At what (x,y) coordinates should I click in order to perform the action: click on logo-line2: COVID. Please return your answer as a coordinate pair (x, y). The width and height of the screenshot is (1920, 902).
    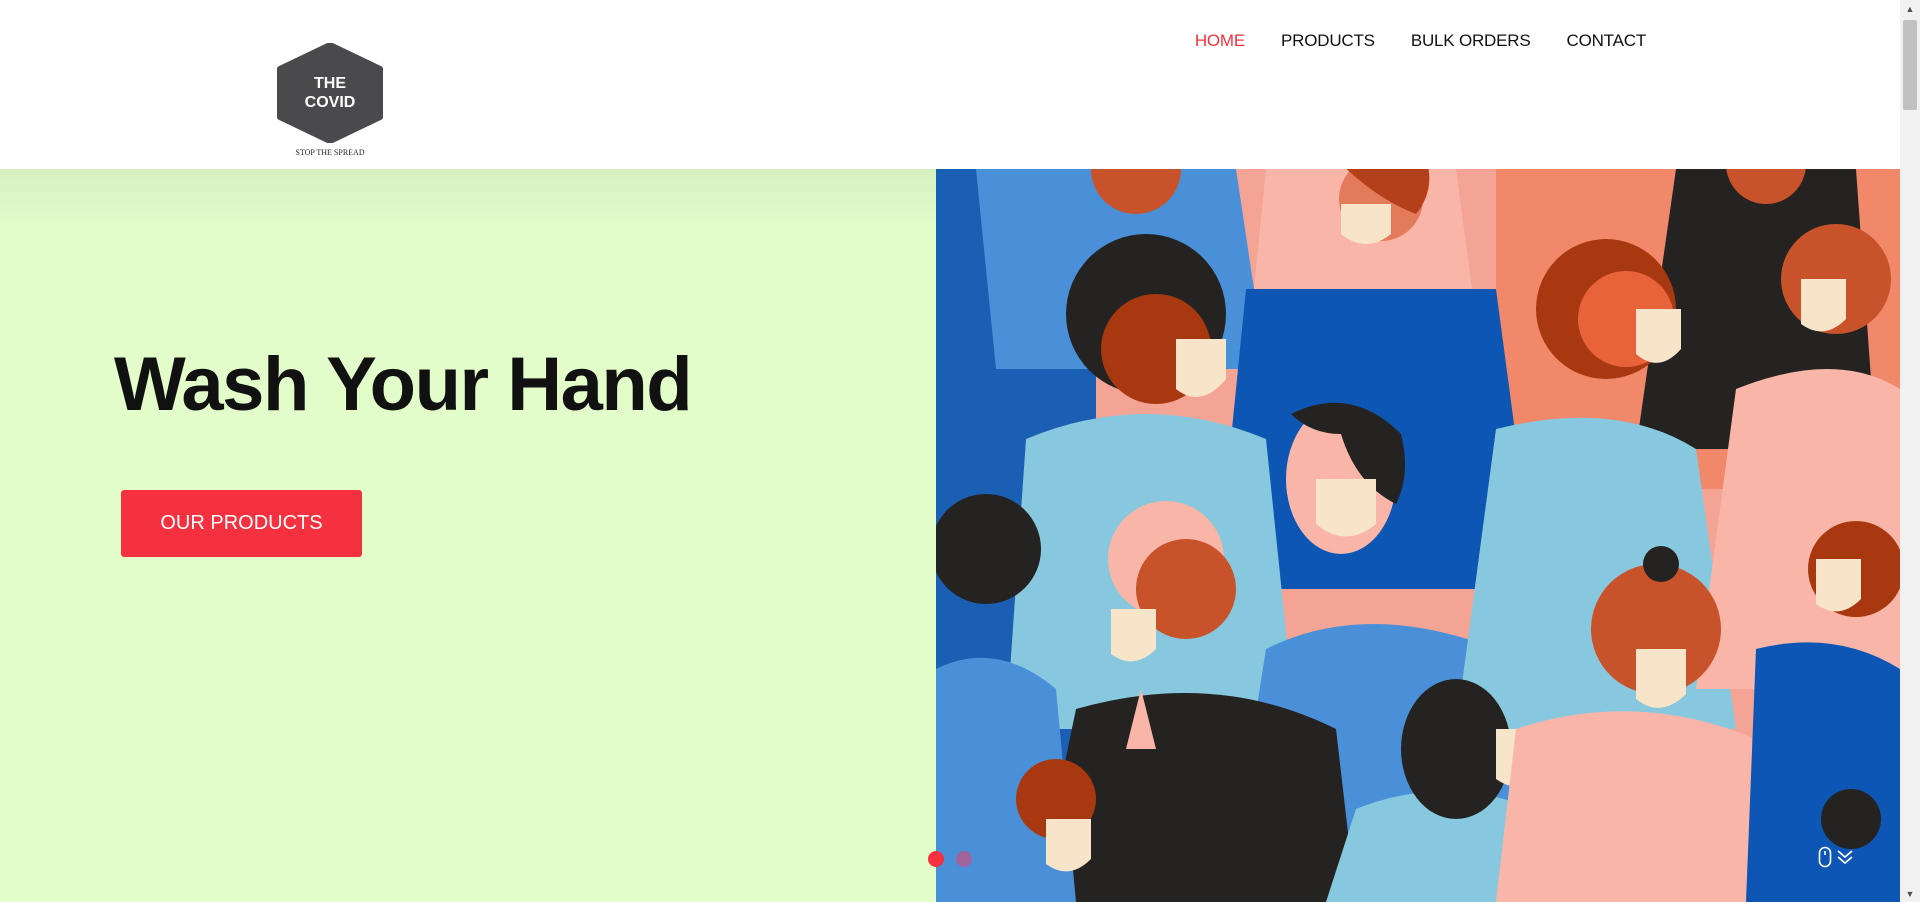
    Looking at the image, I should click on (330, 102).